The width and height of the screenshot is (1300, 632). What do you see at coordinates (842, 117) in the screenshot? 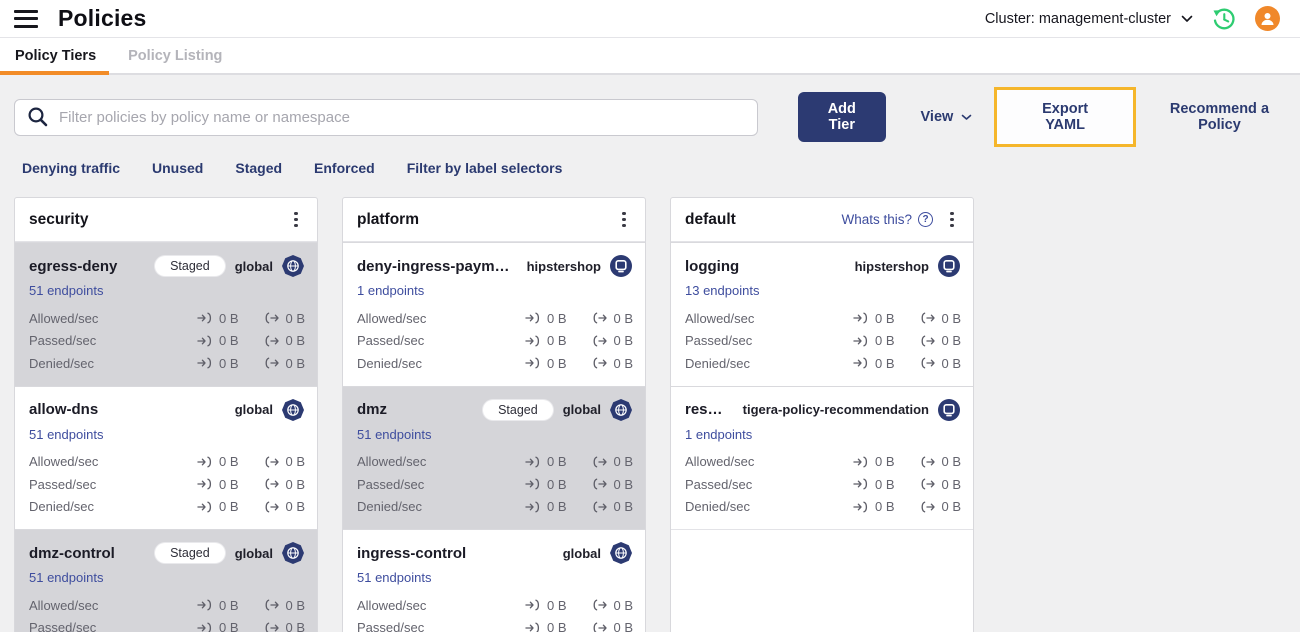
I see `add-tier-button: Add Tier` at bounding box center [842, 117].